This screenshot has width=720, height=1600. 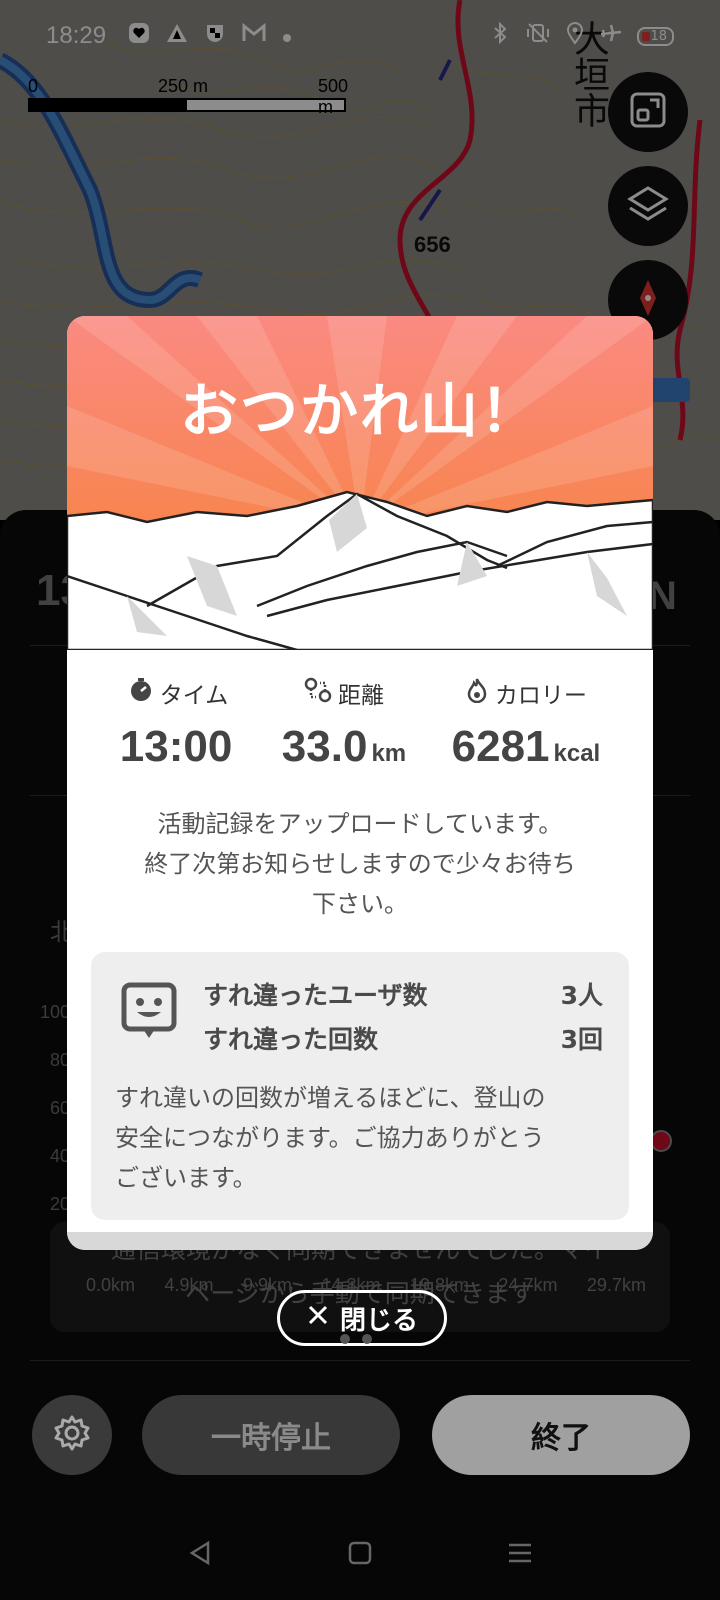 I want to click on gear-icon, so click(x=72, y=1435).